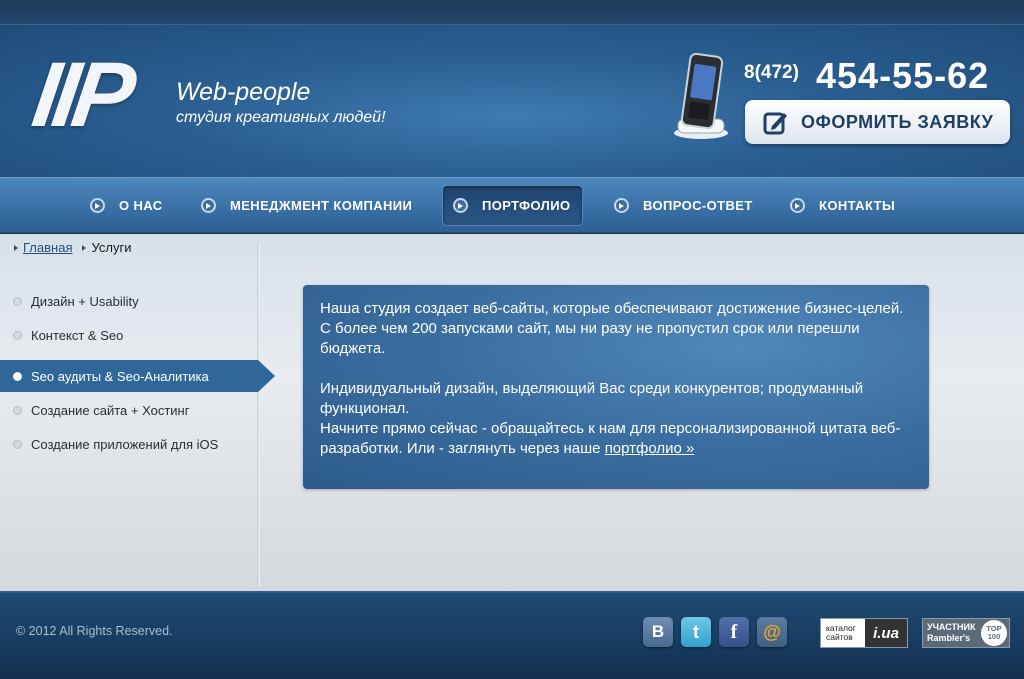 The height and width of the screenshot is (679, 1024). I want to click on iua-catalog-badge: каталог сайтов i.ua, so click(864, 633).